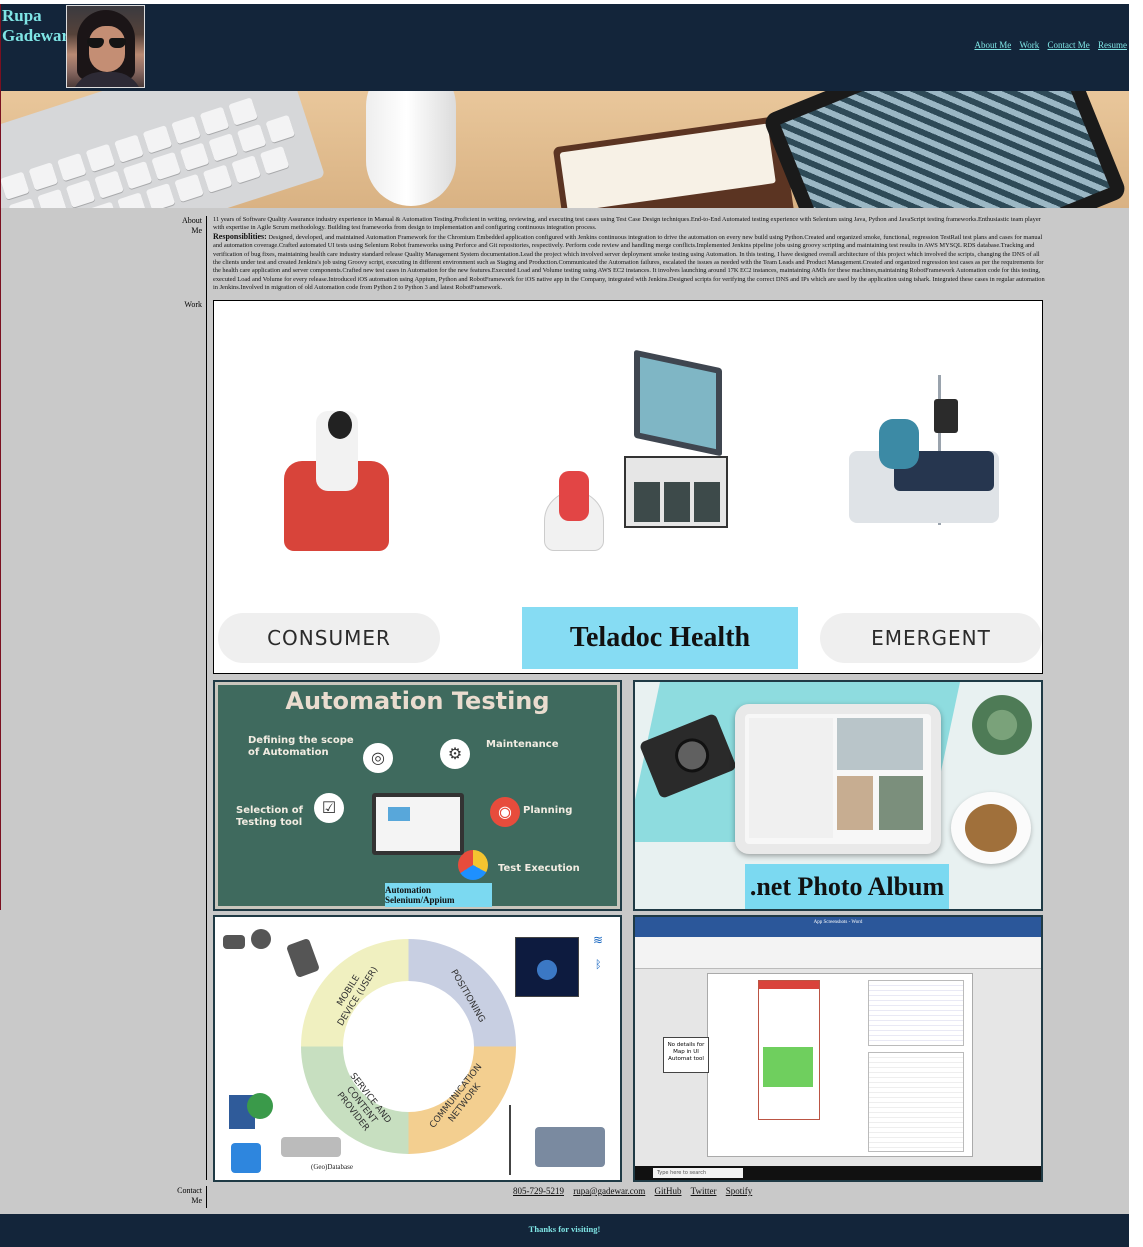  What do you see at coordinates (510, 1140) in the screenshot?
I see `cell-tower-icon` at bounding box center [510, 1140].